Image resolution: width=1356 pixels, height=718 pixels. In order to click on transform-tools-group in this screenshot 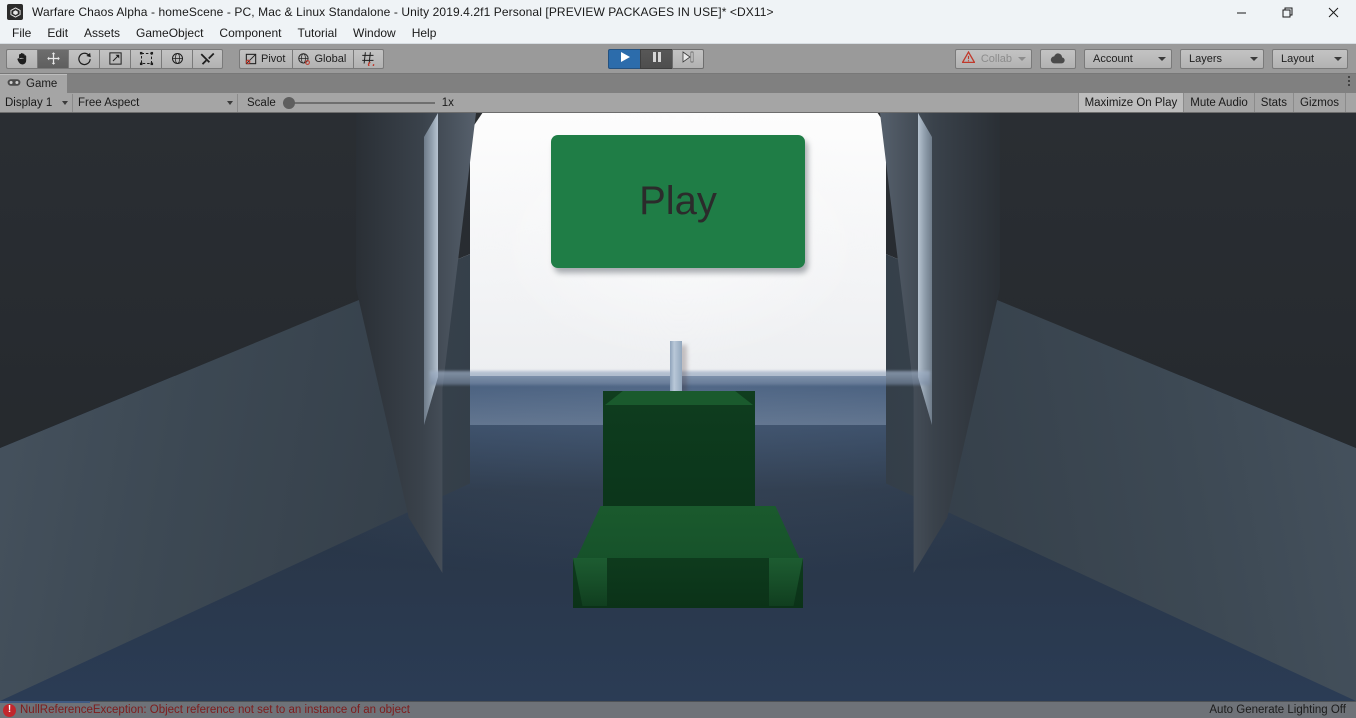, I will do `click(114, 58)`.